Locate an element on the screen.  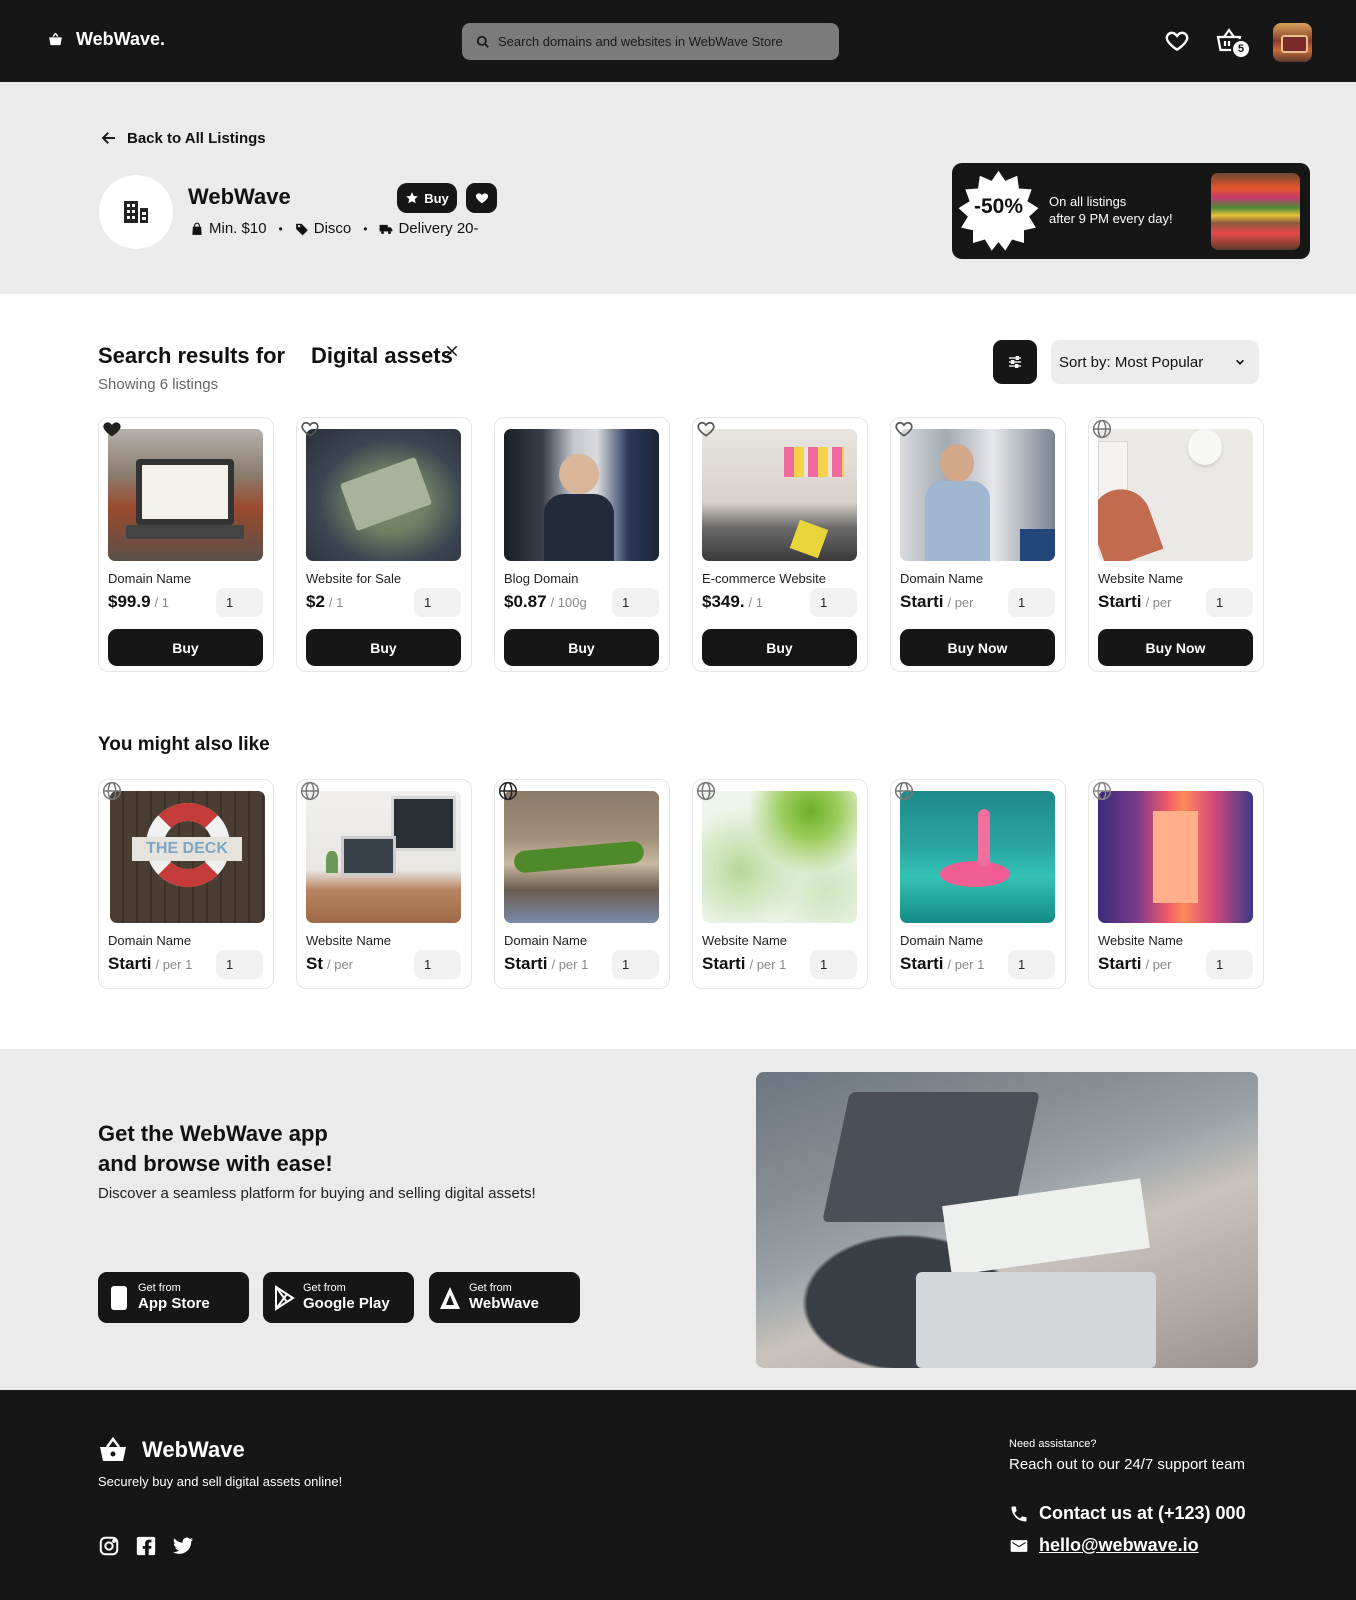
twitter-icon is located at coordinates (183, 1546).